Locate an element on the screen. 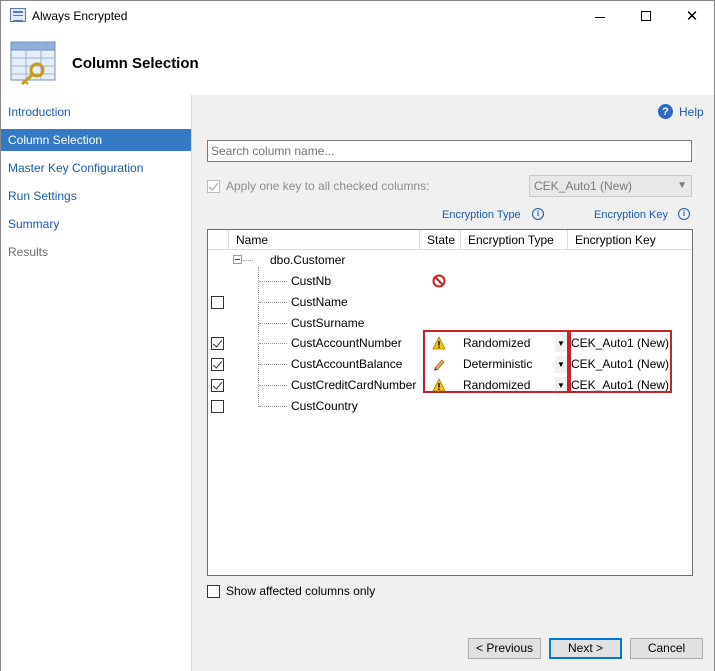 This screenshot has width=715, height=671. maximize-icon is located at coordinates (646, 16).